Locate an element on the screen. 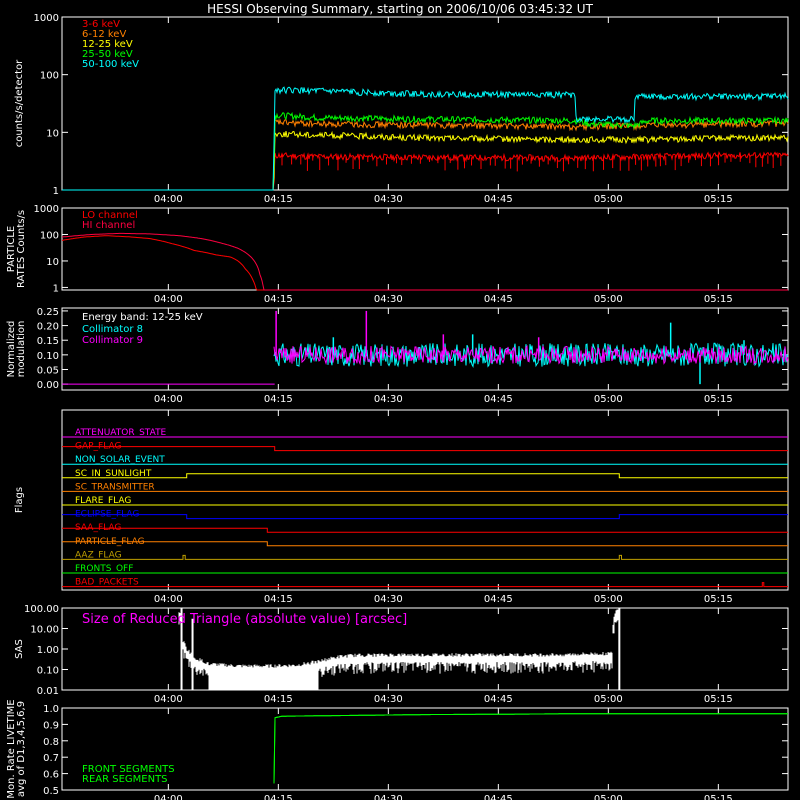 The width and height of the screenshot is (800, 800). y-tick-label: 0.7 is located at coordinates (51, 758).